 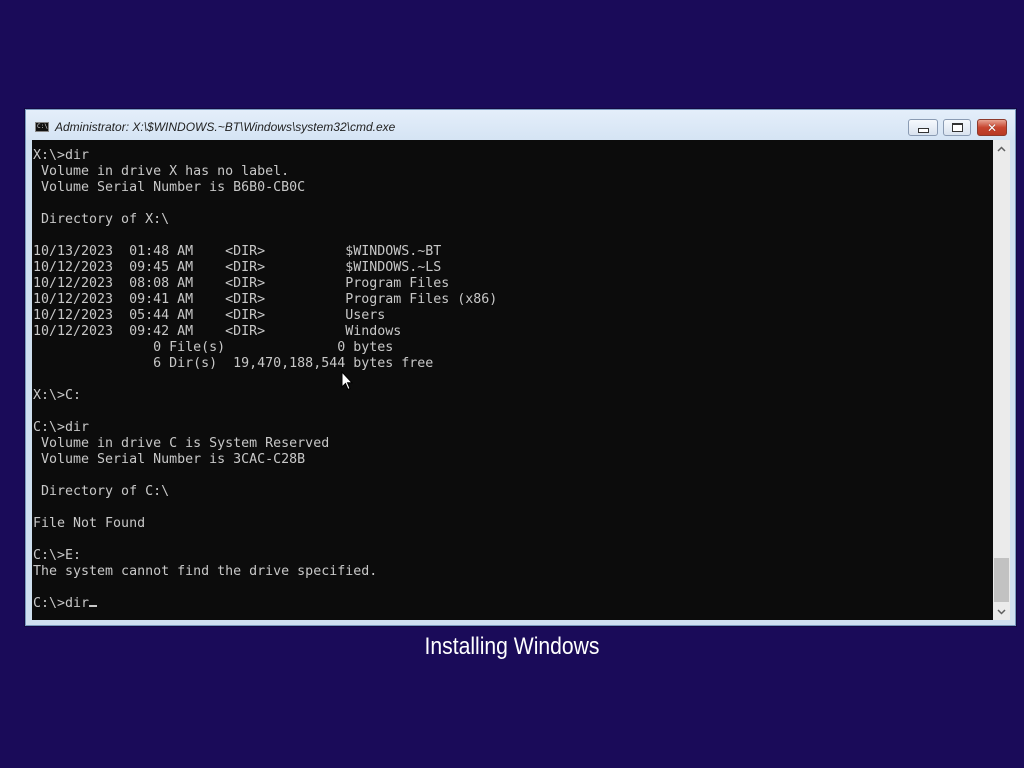 I want to click on maximize-button, so click(x=957, y=127).